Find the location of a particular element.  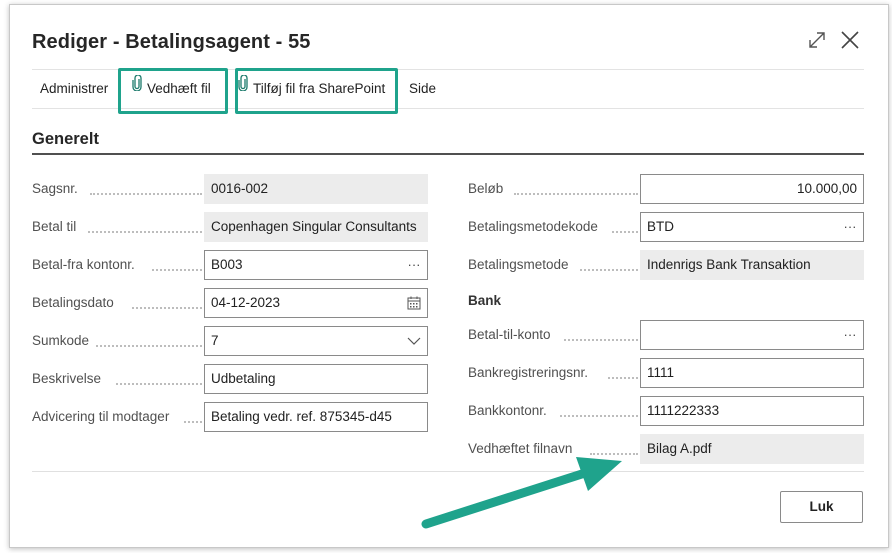

field-value: Copenhagen Singular Consultants is located at coordinates (314, 226).